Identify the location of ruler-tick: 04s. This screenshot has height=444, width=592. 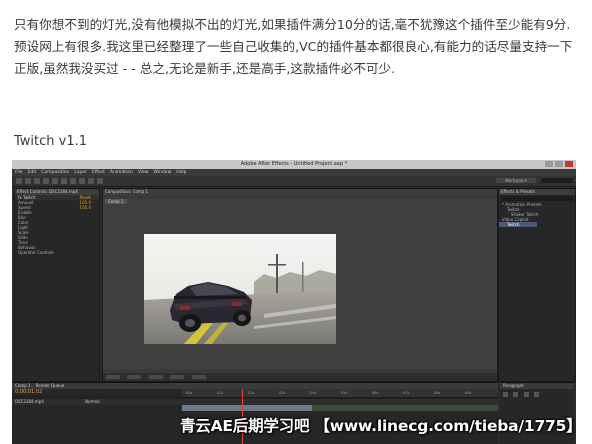
(313, 393).